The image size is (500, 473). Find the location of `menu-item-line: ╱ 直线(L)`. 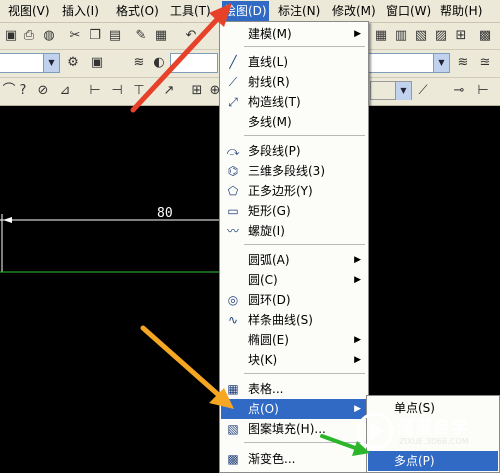

menu-item-line: ╱ 直线(L) is located at coordinates (294, 62).